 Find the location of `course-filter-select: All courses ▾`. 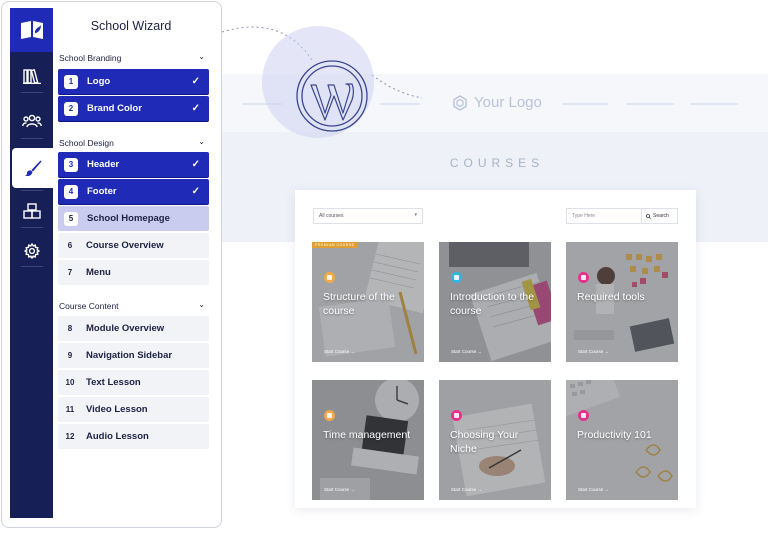

course-filter-select: All courses ▾ is located at coordinates (368, 216).